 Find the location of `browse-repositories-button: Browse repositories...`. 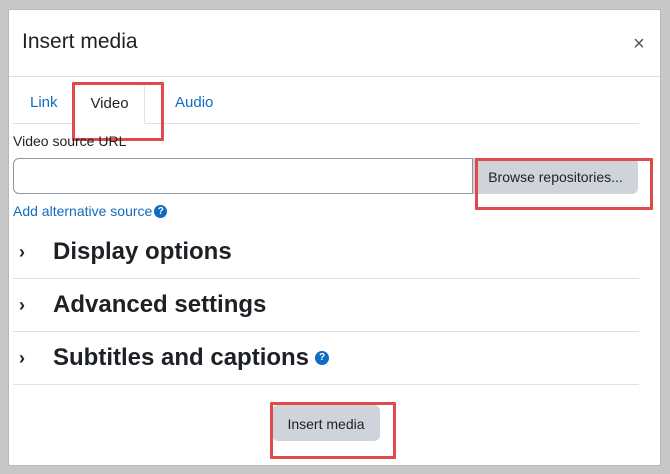

browse-repositories-button: Browse repositories... is located at coordinates (555, 176).